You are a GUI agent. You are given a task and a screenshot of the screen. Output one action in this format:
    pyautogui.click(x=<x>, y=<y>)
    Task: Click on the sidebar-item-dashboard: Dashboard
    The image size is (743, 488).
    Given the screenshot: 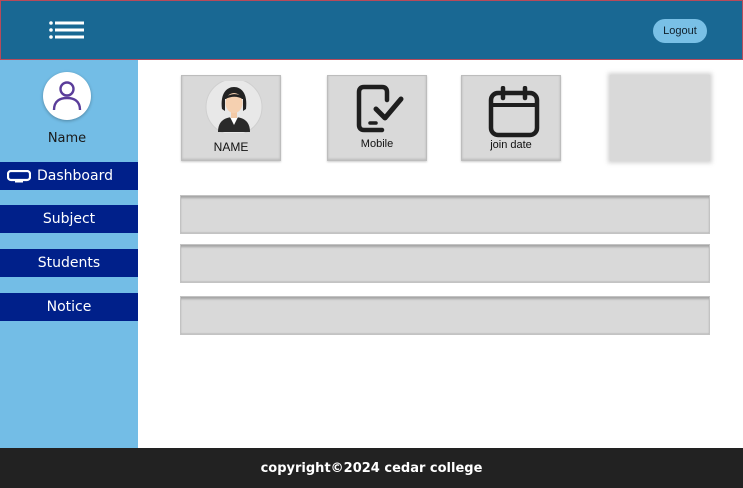 What is the action you would take?
    pyautogui.click(x=69, y=176)
    